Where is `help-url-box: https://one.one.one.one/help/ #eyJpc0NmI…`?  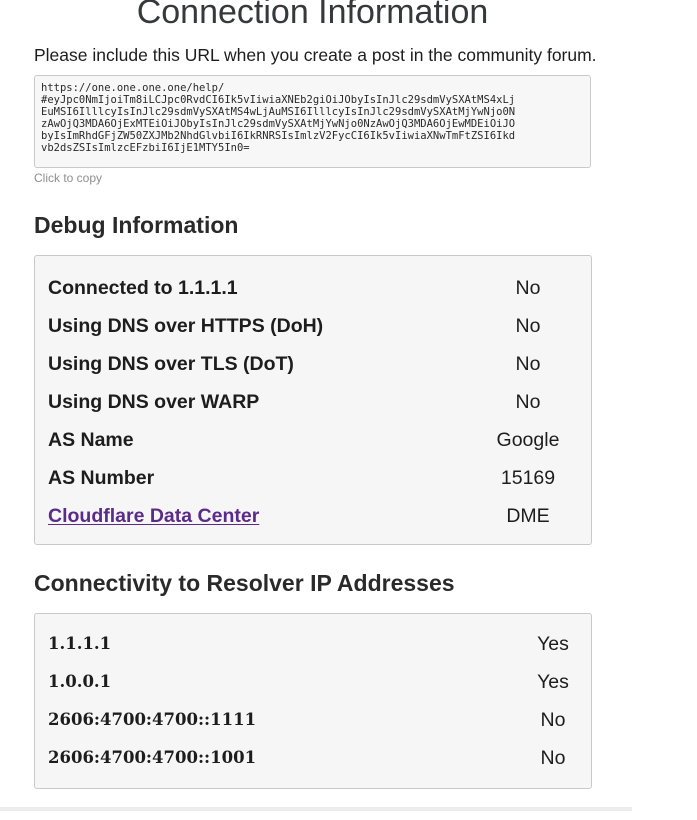
help-url-box: https://one.one.one.one/help/ #eyJpc0NmI… is located at coordinates (312, 121).